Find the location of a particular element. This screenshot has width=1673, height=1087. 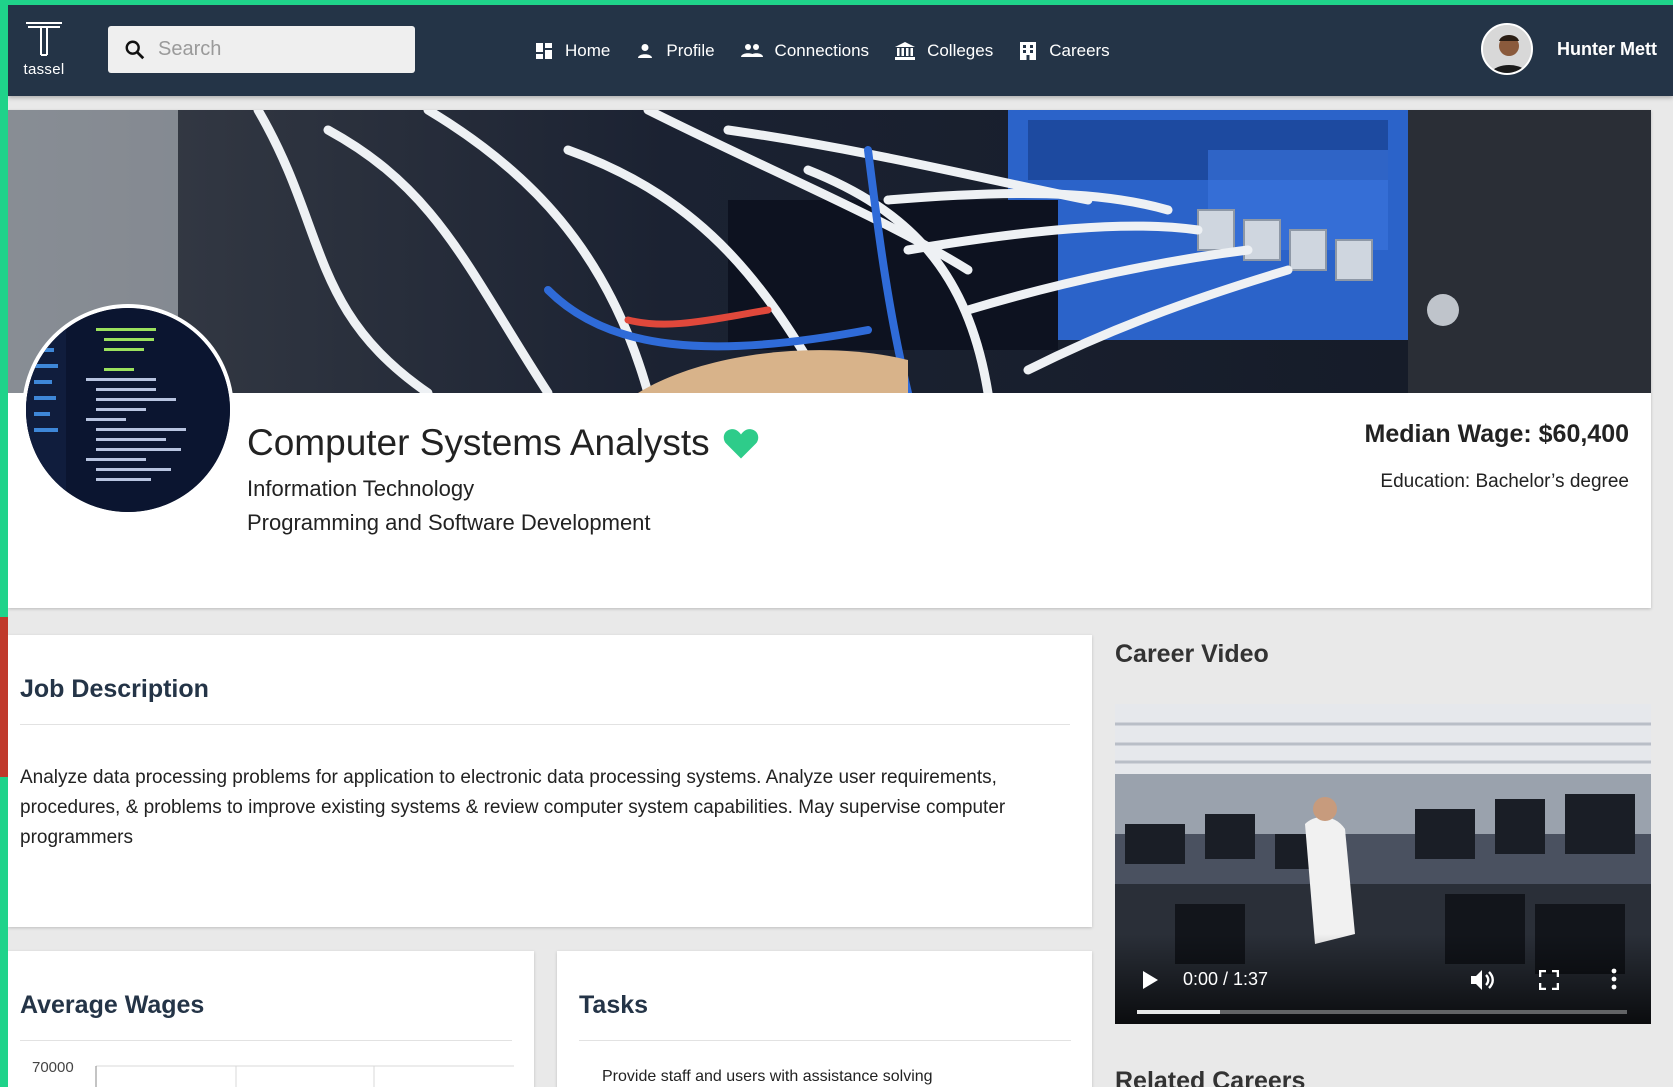

career-video-player: 0:00 / 1:37 is located at coordinates (1383, 864).